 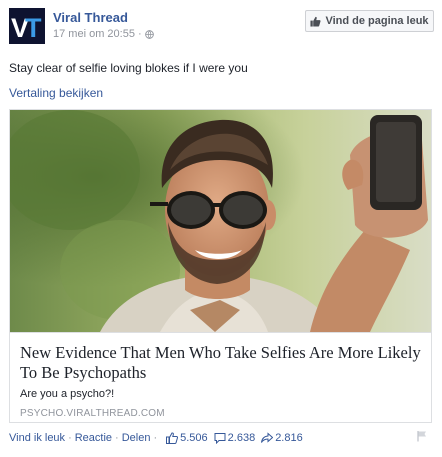 I want to click on comment-icon, so click(x=220, y=438).